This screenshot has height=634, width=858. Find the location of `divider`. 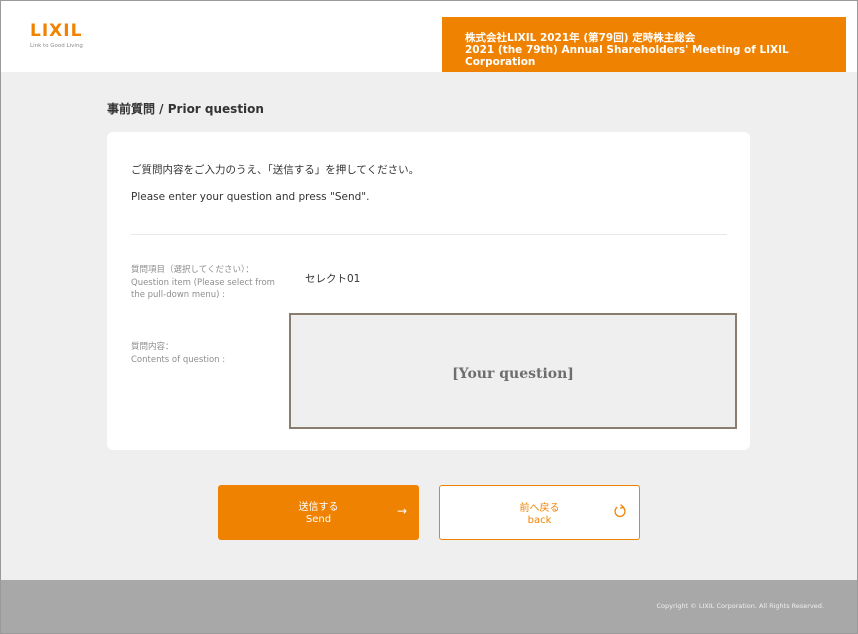

divider is located at coordinates (429, 234).